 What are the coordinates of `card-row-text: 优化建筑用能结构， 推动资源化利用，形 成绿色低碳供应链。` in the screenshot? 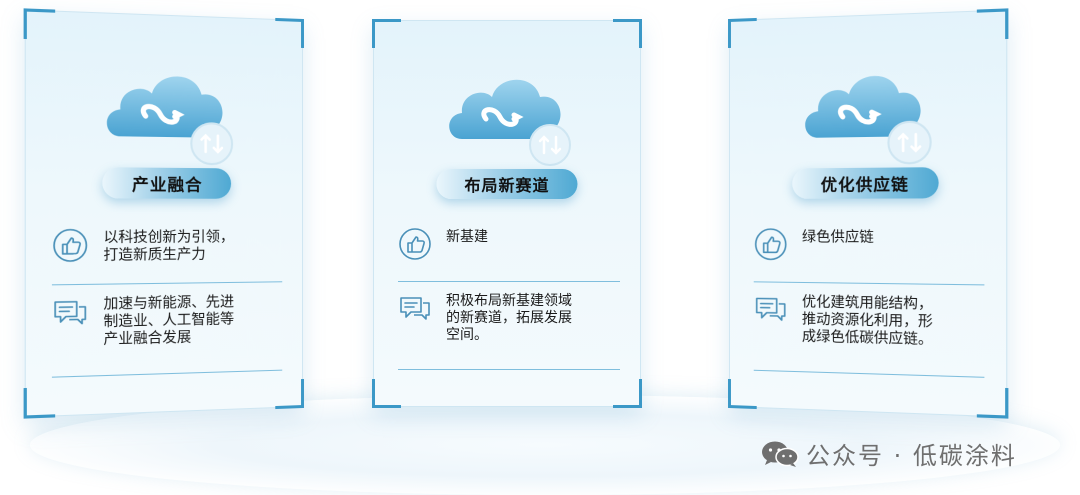 It's located at (867, 320).